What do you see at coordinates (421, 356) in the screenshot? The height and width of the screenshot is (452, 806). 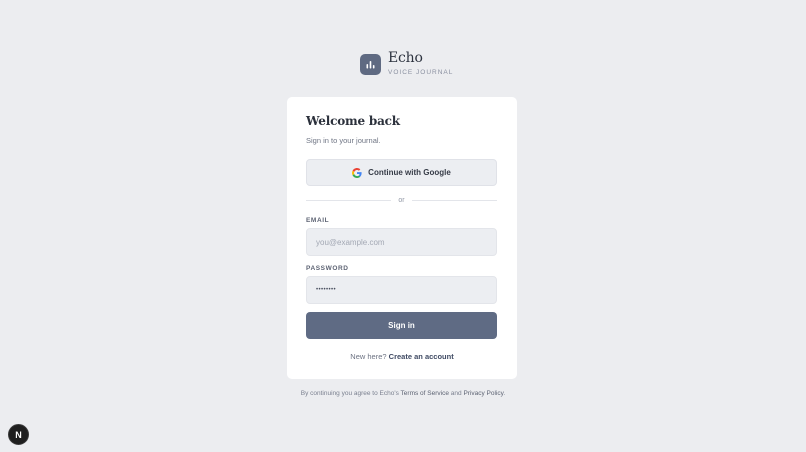 I see `create-account-link: Create an account` at bounding box center [421, 356].